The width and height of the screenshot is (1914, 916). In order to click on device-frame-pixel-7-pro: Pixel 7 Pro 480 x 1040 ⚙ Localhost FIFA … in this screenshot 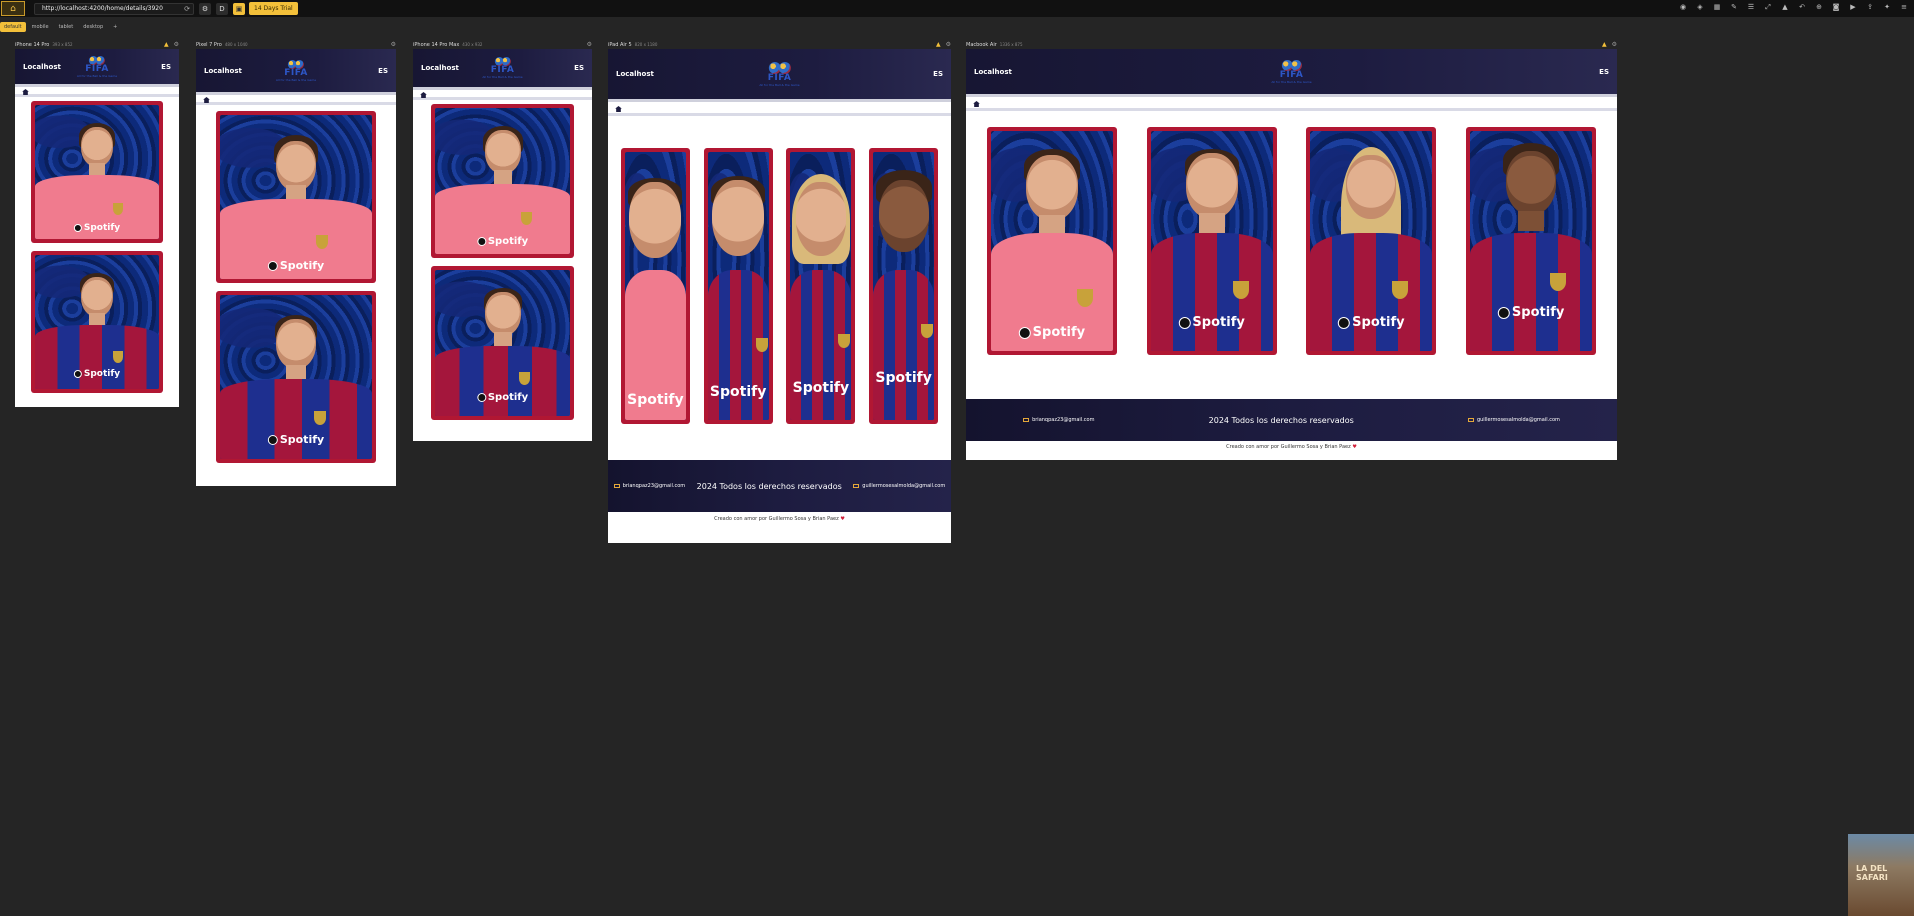, I will do `click(296, 263)`.